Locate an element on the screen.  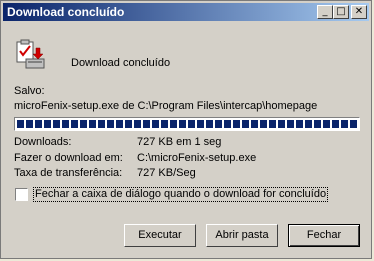
download-complete-message: Download concluído is located at coordinates (121, 63).